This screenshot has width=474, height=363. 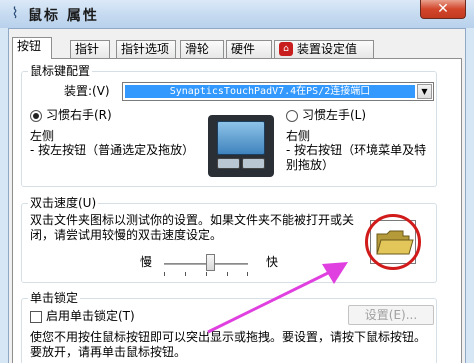 I want to click on right-hand-radio, so click(x=36, y=116).